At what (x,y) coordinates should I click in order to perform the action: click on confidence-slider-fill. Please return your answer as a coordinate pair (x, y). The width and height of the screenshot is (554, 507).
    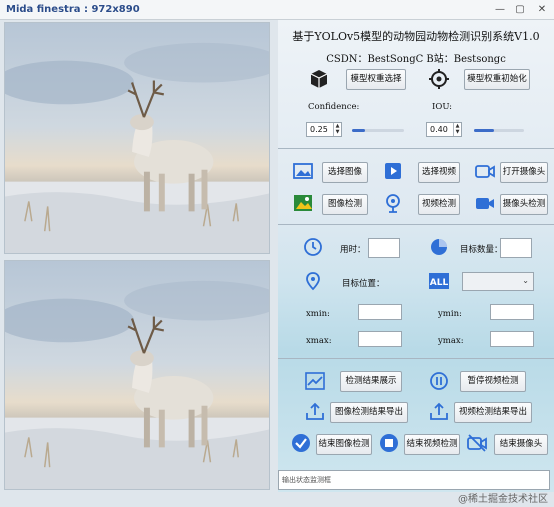
    Looking at the image, I should click on (358, 130).